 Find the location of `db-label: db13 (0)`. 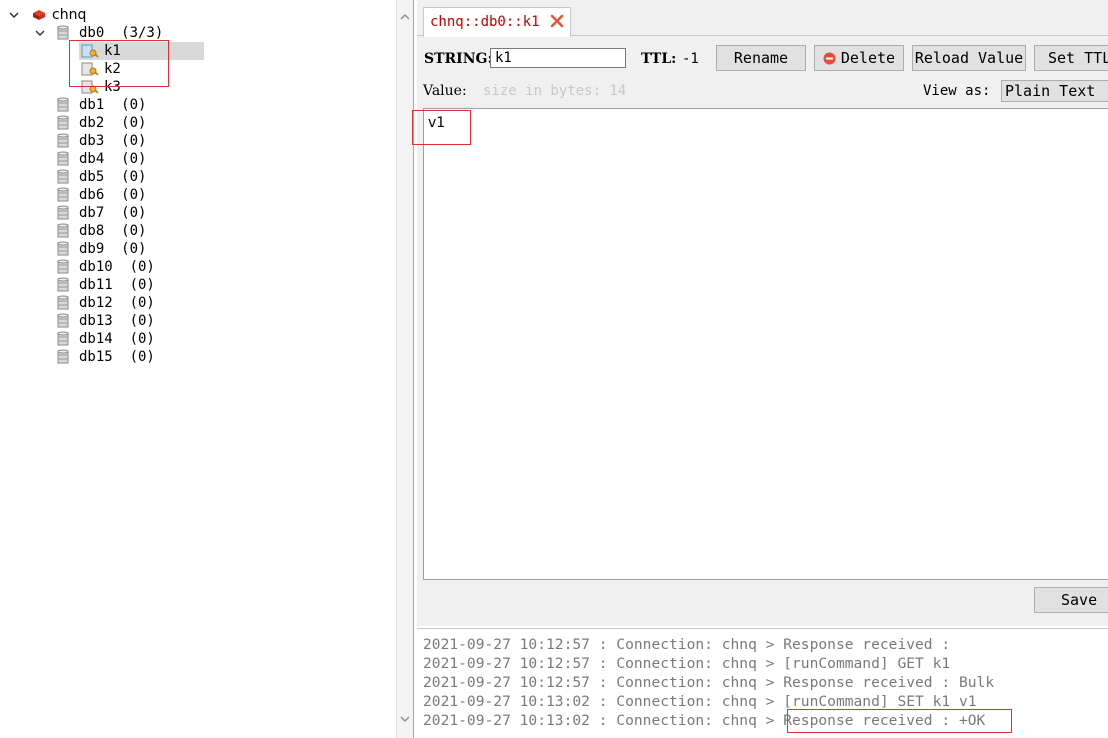

db-label: db13 (0) is located at coordinates (117, 321).